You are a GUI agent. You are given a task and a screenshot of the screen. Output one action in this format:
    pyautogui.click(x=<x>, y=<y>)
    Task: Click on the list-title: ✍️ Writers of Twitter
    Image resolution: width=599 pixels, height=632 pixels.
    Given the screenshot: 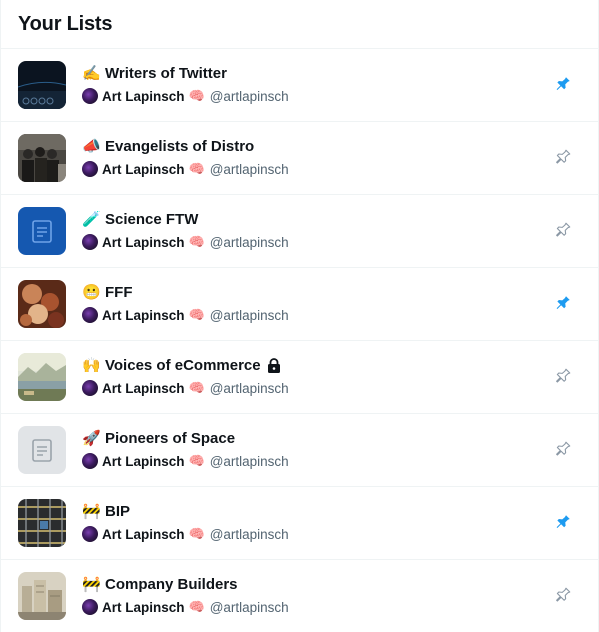 What is the action you would take?
    pyautogui.click(x=154, y=73)
    